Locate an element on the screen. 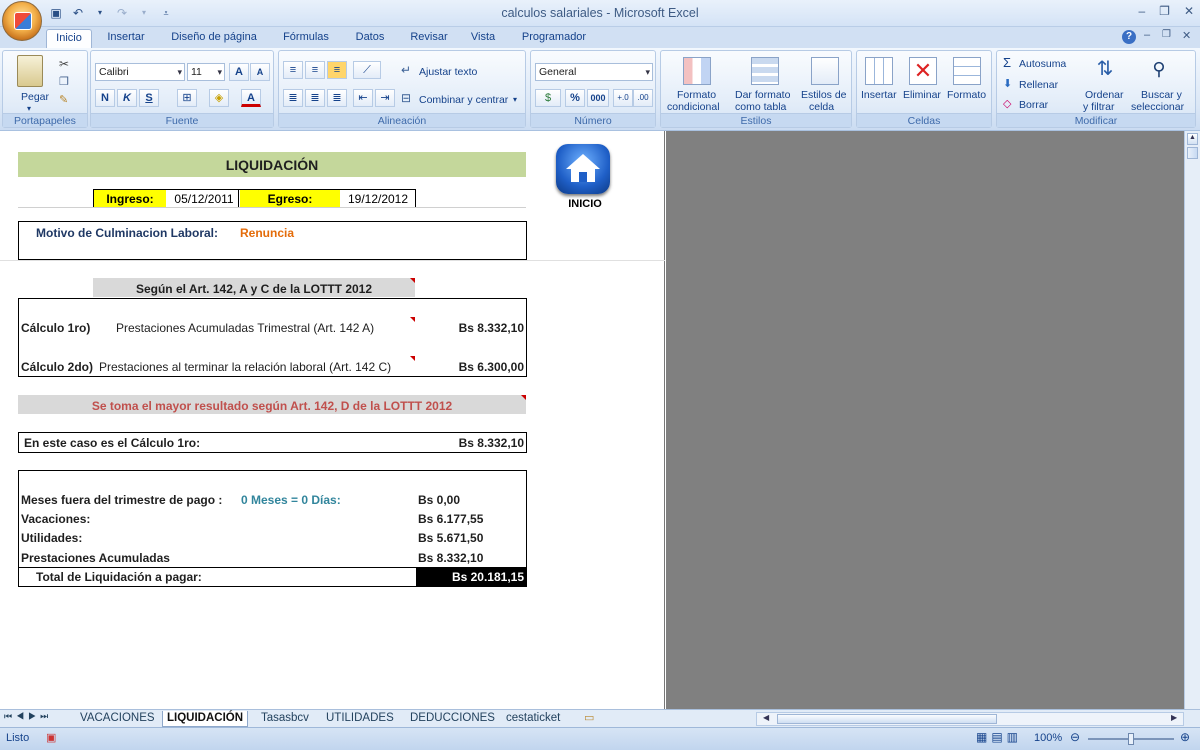  close-icon: ✕ is located at coordinates (1189, 11).